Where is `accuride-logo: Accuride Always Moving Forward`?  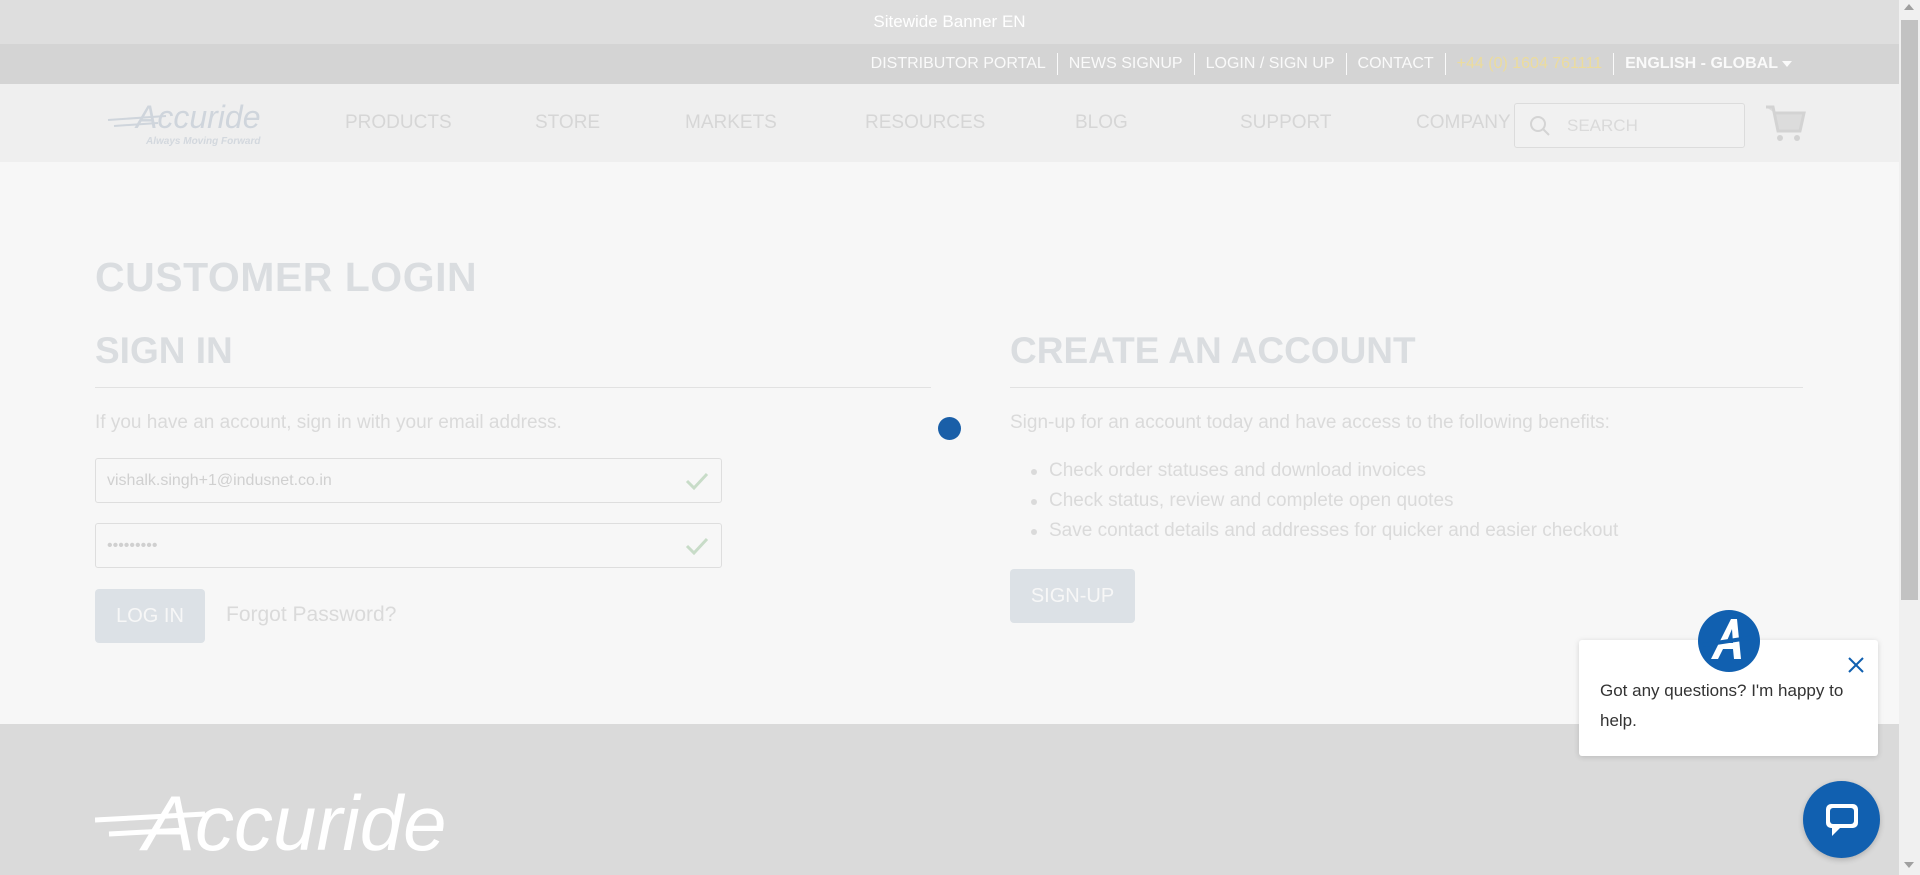
accuride-logo: Accuride Always Moving Forward is located at coordinates (201, 123).